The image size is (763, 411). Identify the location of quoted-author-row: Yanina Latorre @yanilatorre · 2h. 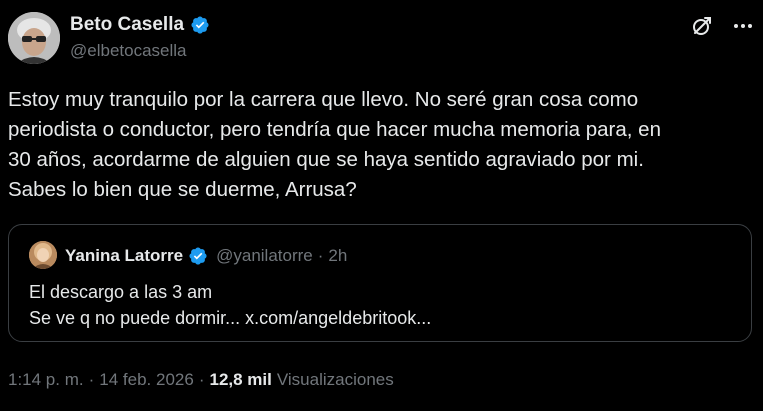
(206, 256).